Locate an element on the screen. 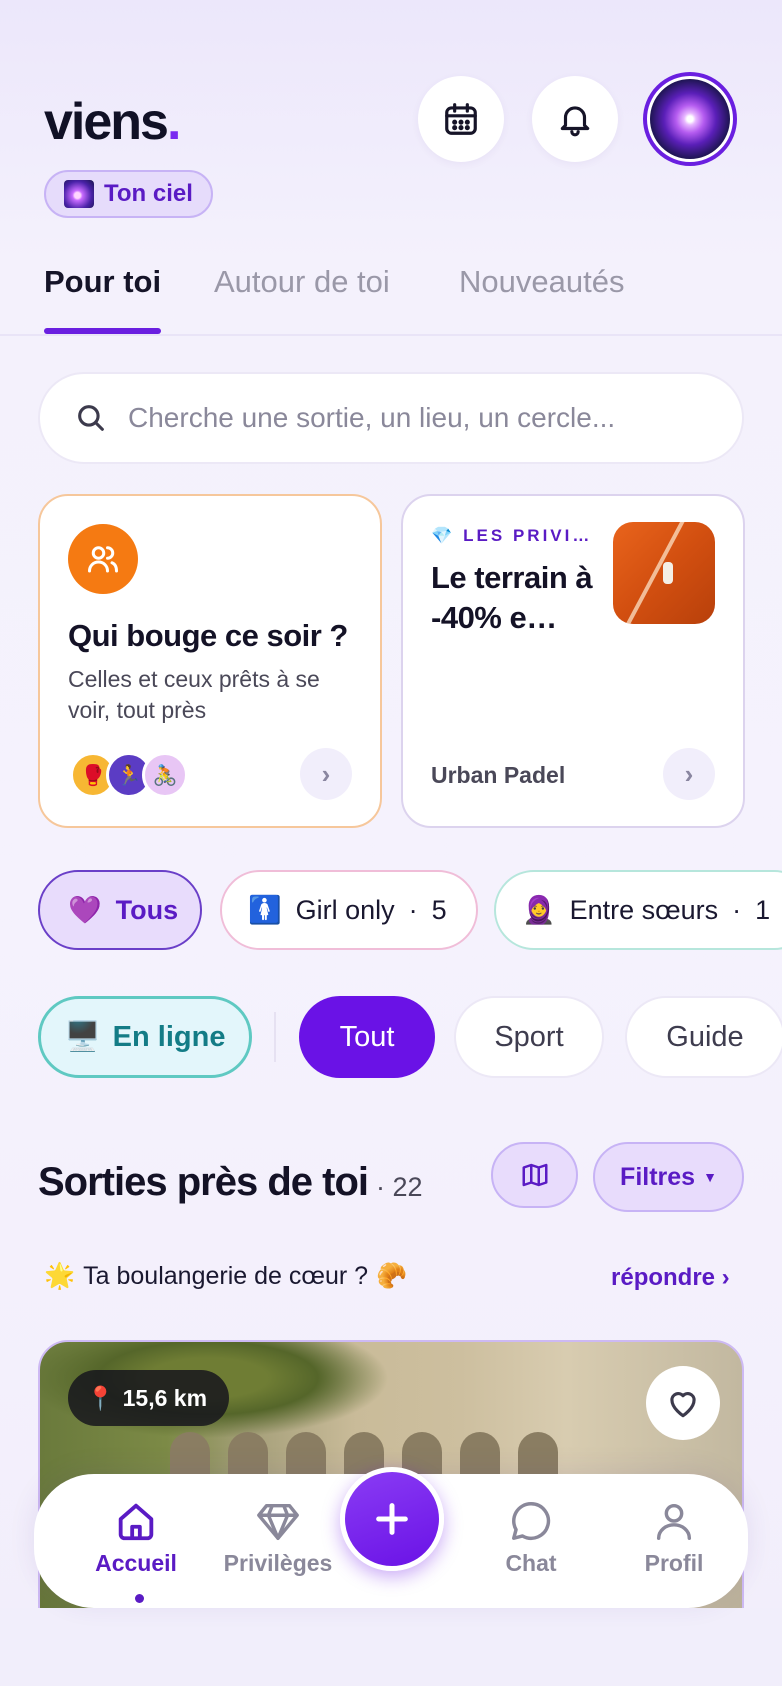 The width and height of the screenshot is (782, 1686). nav-privileges: Privilèges is located at coordinates (278, 1537).